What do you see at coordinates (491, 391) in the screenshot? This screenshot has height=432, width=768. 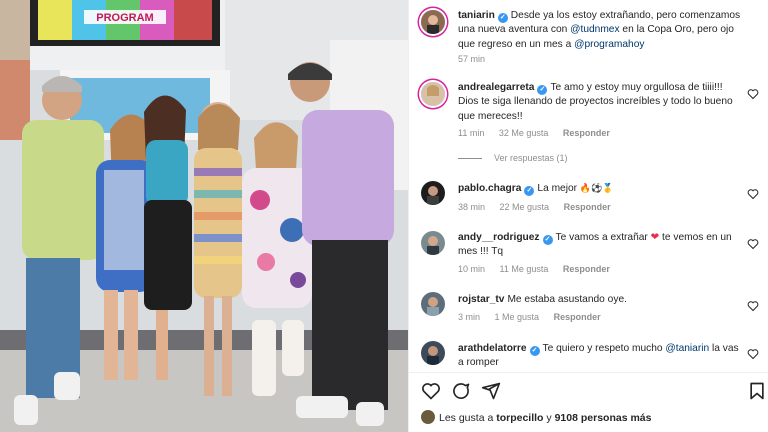 I see `send-icon` at bounding box center [491, 391].